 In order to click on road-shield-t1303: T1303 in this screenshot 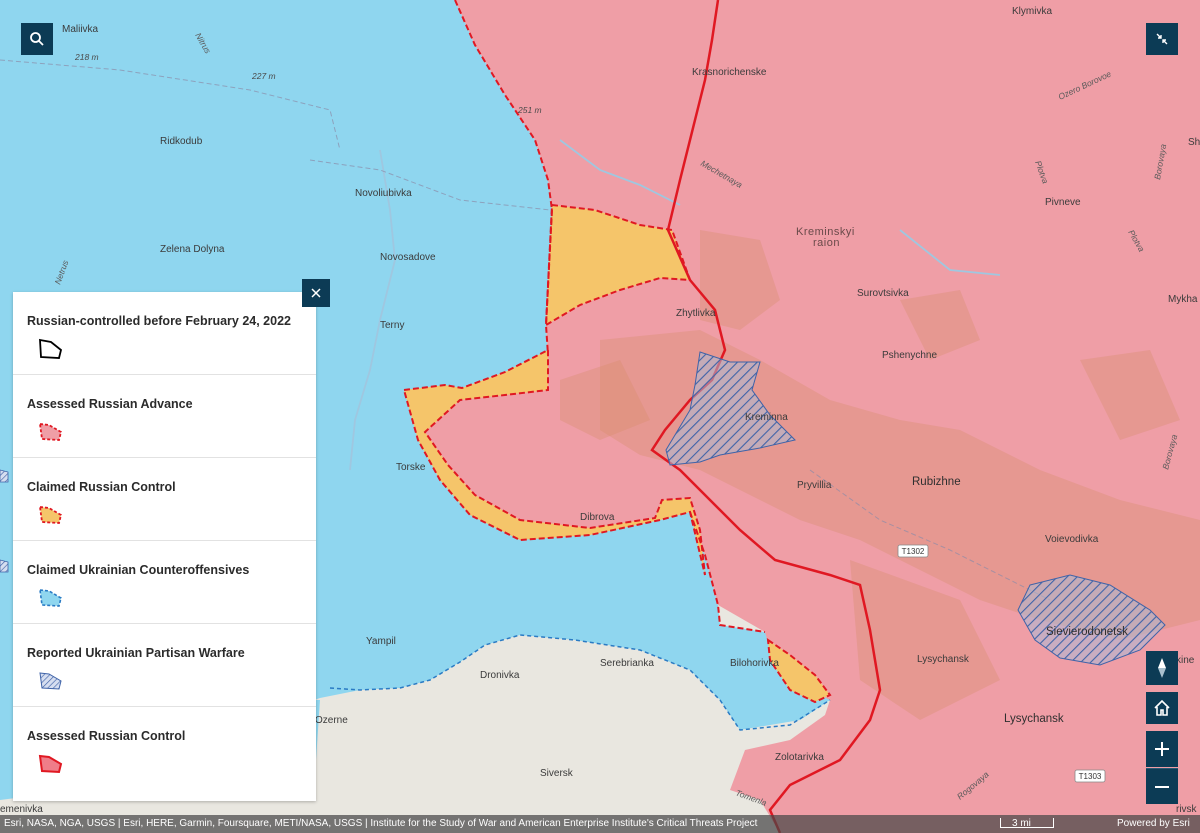, I will do `click(1090, 776)`.